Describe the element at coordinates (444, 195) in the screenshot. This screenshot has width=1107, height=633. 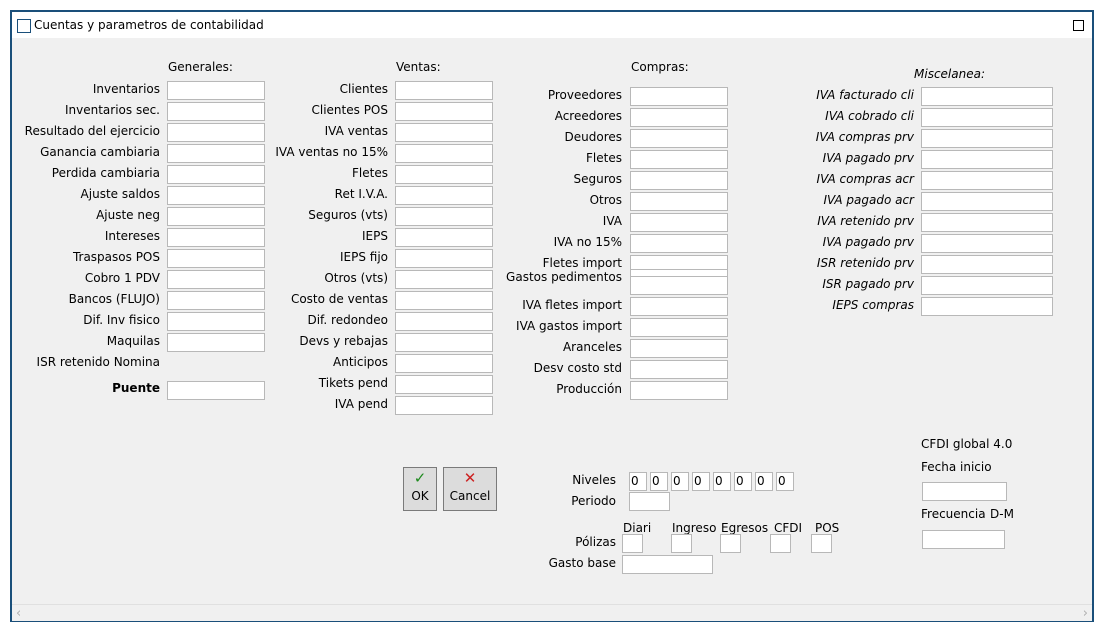
I see `ventas-input-ret-i-v-a` at that location.